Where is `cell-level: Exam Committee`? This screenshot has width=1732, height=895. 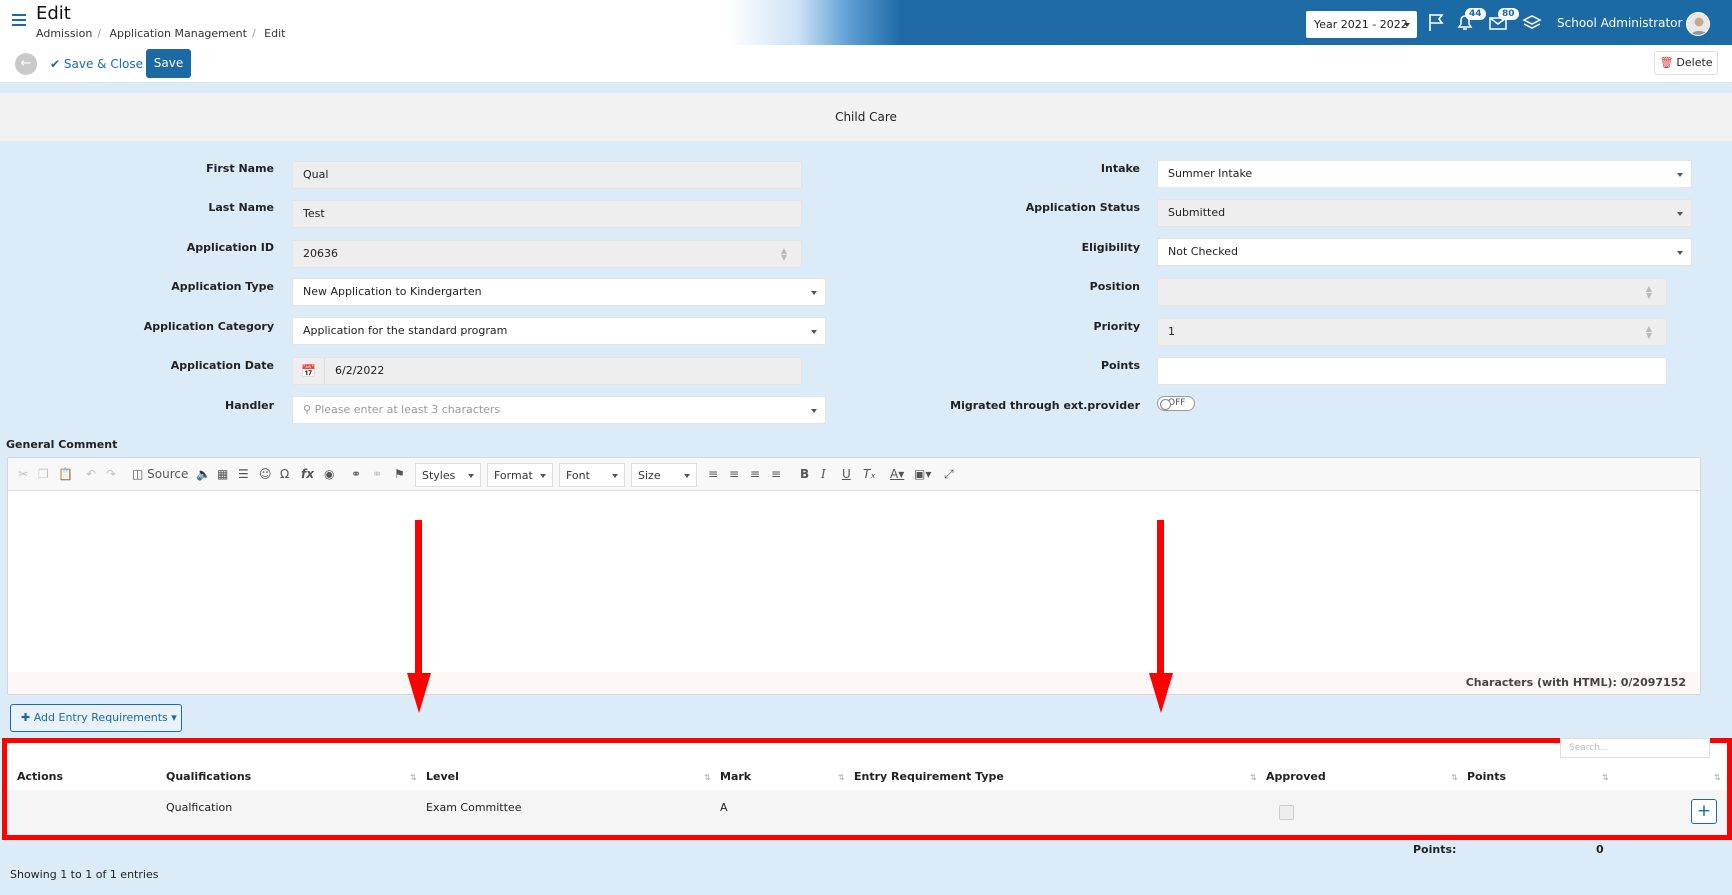
cell-level: Exam Committee is located at coordinates (474, 807).